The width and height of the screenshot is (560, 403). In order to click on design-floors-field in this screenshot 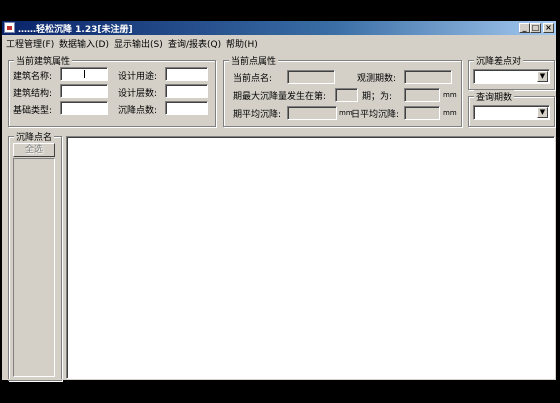, I will do `click(186, 91)`.